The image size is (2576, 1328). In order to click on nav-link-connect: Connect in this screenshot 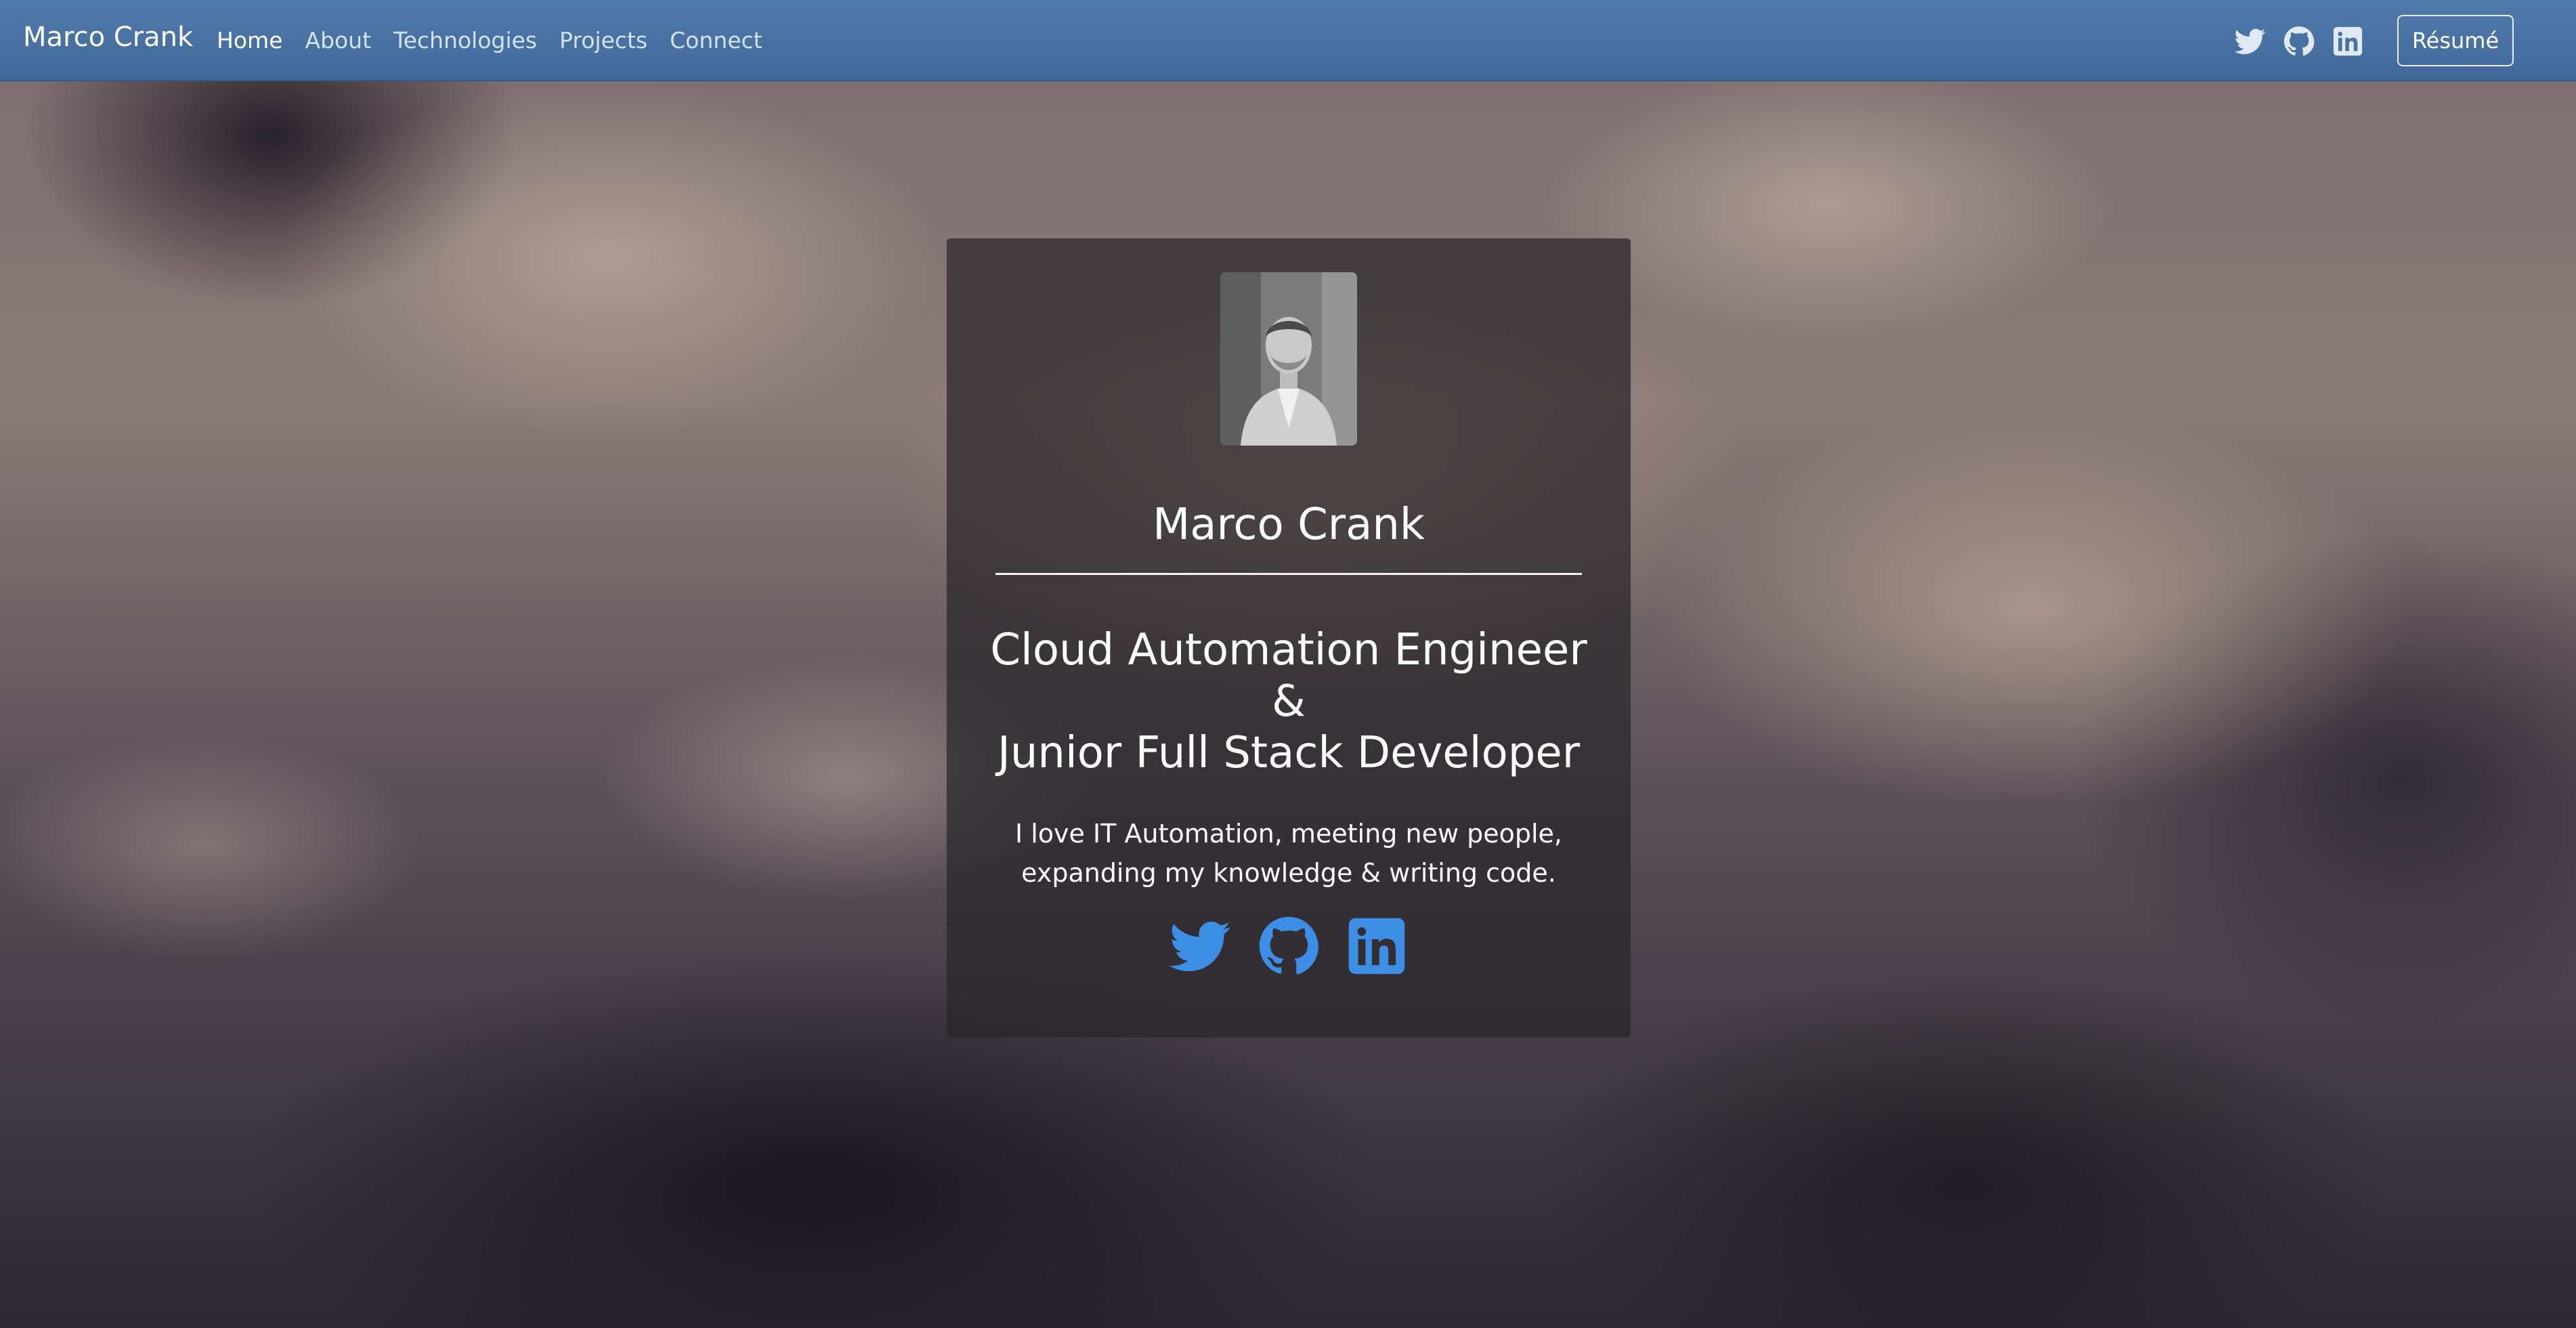, I will do `click(716, 40)`.